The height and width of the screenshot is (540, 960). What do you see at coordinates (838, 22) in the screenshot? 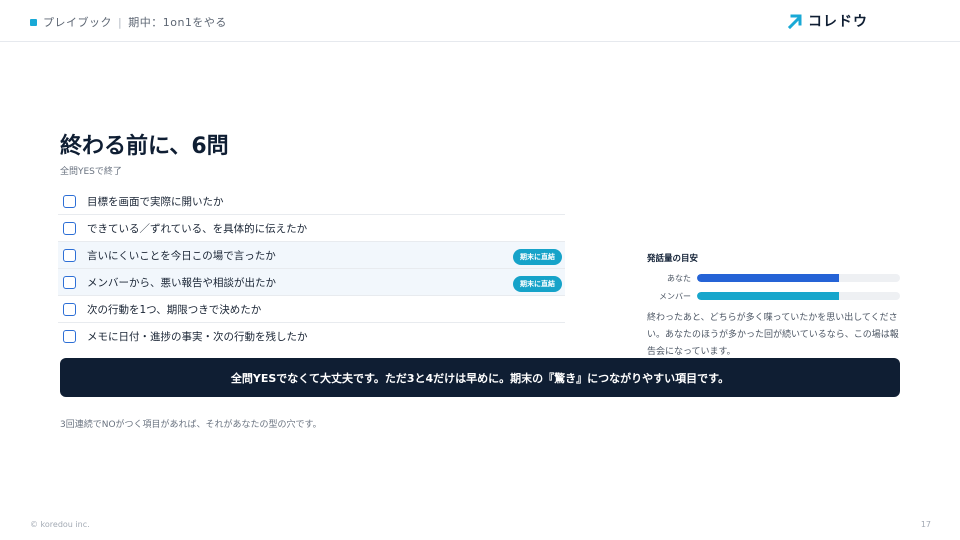
I see `brand-name: コレドウ` at bounding box center [838, 22].